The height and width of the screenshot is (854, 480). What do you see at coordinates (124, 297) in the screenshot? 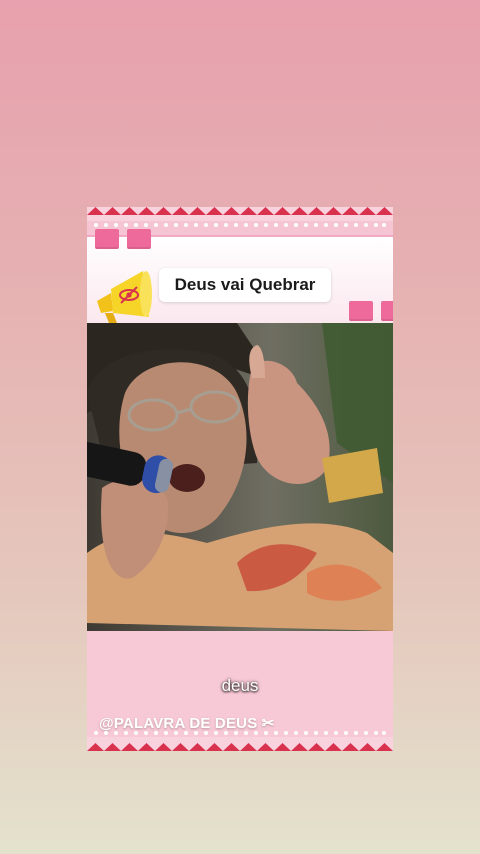
I see `megaphone-icon` at bounding box center [124, 297].